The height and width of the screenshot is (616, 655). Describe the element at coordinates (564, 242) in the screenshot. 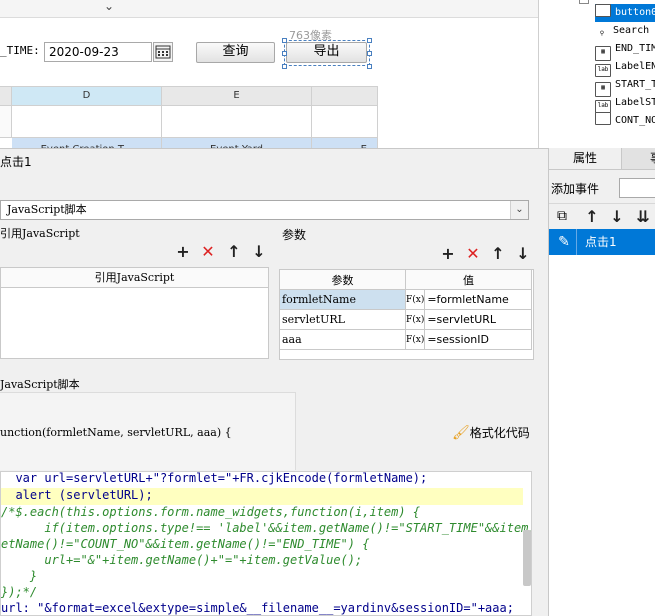

I see `edit-icon: ✎` at that location.